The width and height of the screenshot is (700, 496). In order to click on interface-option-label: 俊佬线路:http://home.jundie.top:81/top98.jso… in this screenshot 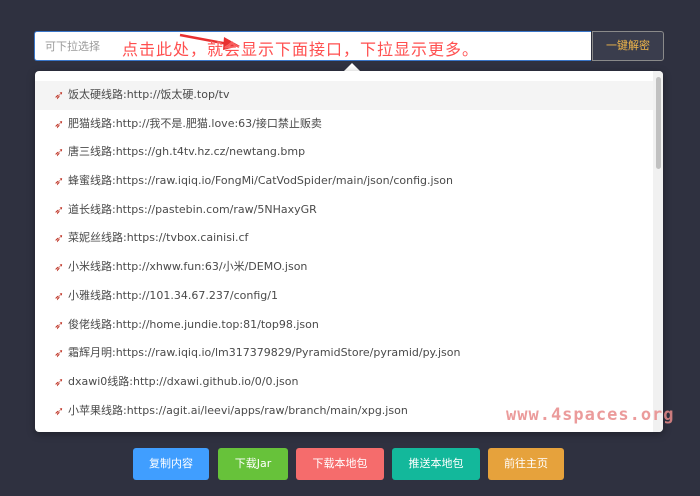, I will do `click(193, 324)`.